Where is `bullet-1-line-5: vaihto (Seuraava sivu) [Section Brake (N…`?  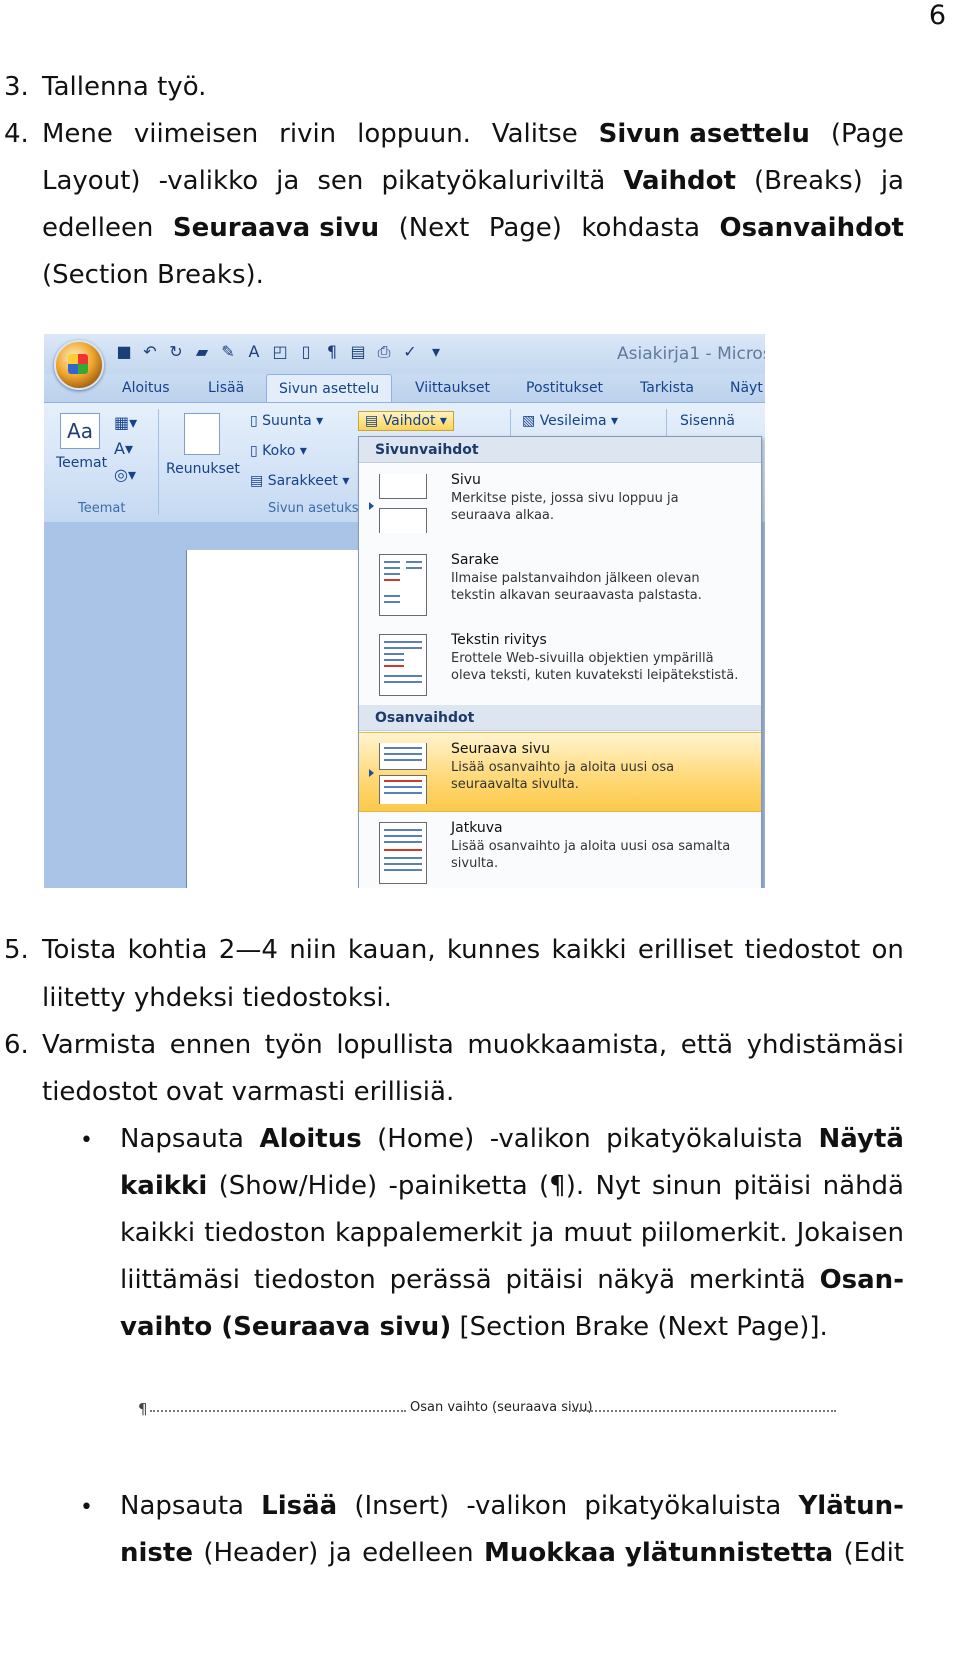 bullet-1-line-5: vaihto (Seuraava sivu) [Section Brake (N… is located at coordinates (474, 1327).